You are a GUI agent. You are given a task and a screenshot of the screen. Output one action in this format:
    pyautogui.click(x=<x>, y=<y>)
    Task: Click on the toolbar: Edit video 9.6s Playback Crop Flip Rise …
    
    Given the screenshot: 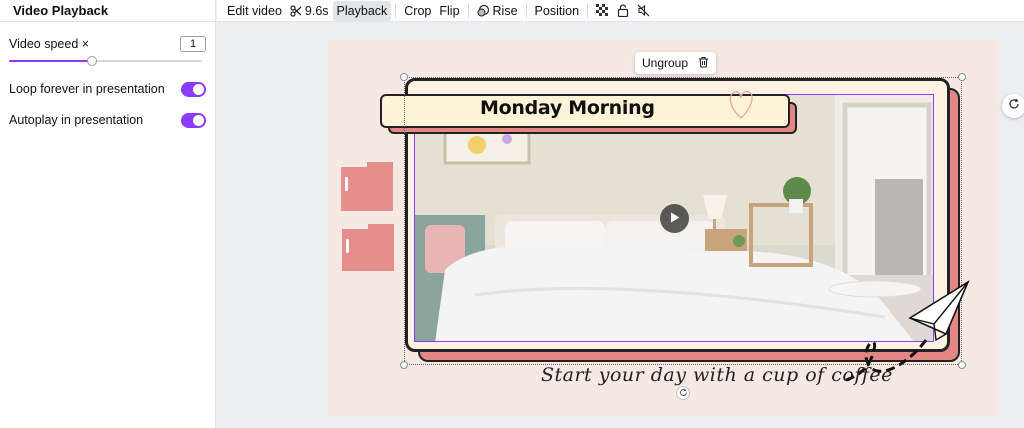 What is the action you would take?
    pyautogui.click(x=620, y=11)
    